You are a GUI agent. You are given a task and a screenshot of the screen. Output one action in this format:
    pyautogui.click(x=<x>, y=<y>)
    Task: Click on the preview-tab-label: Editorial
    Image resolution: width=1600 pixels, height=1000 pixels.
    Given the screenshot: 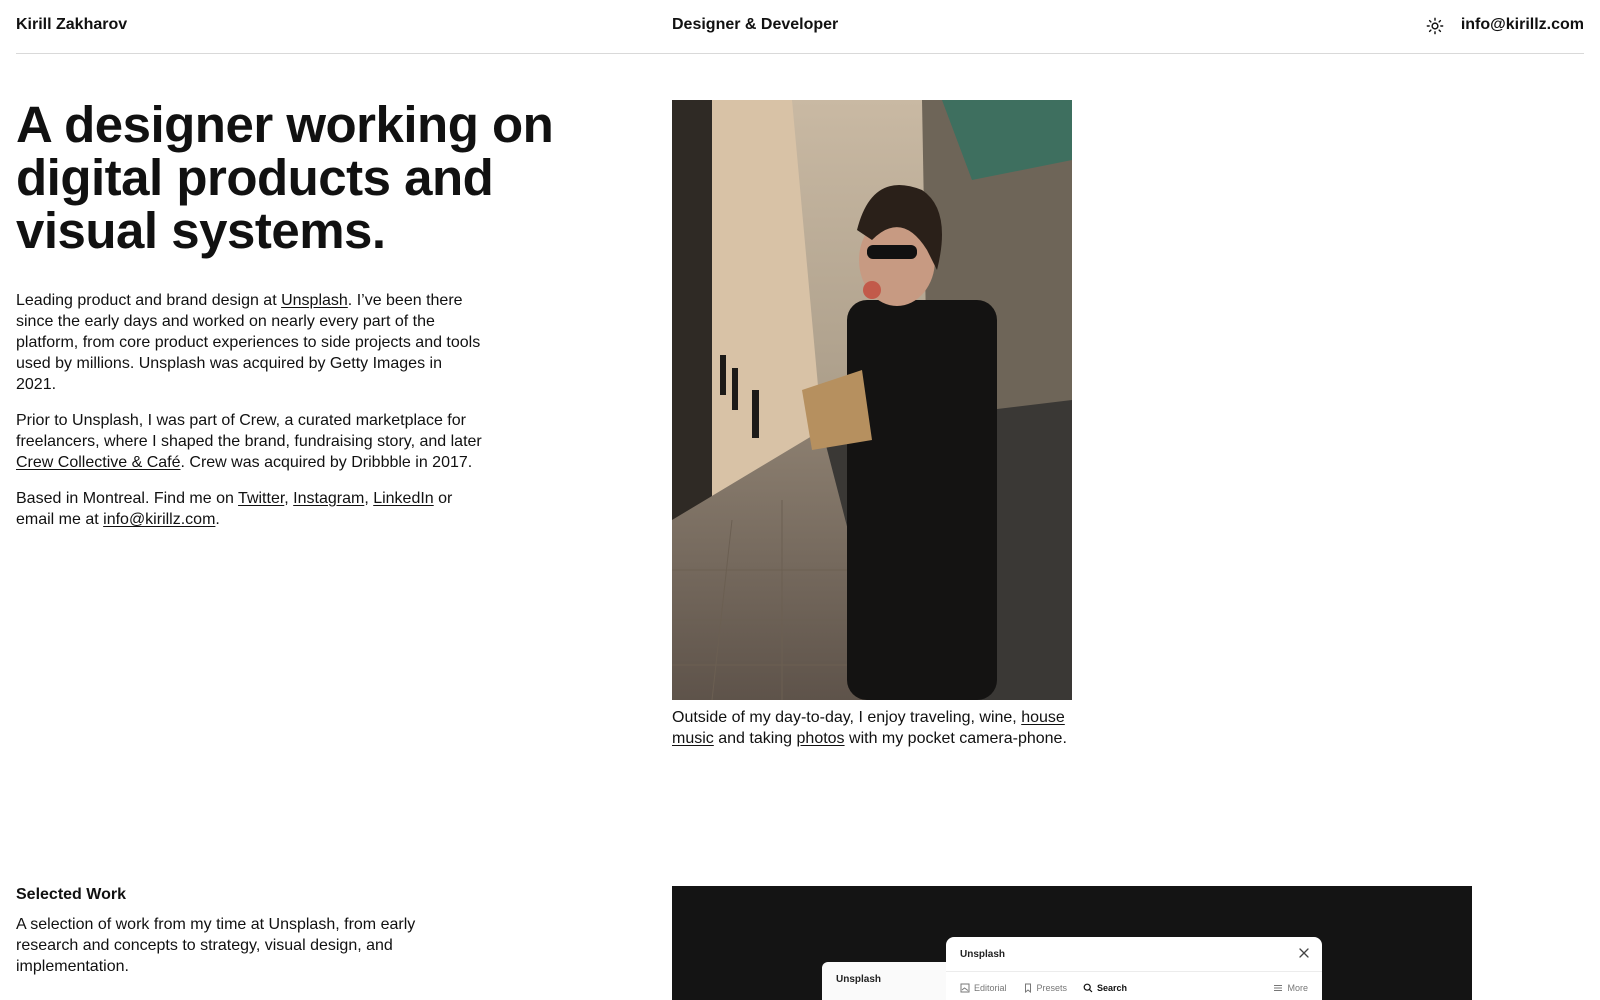 What is the action you would take?
    pyautogui.click(x=990, y=988)
    